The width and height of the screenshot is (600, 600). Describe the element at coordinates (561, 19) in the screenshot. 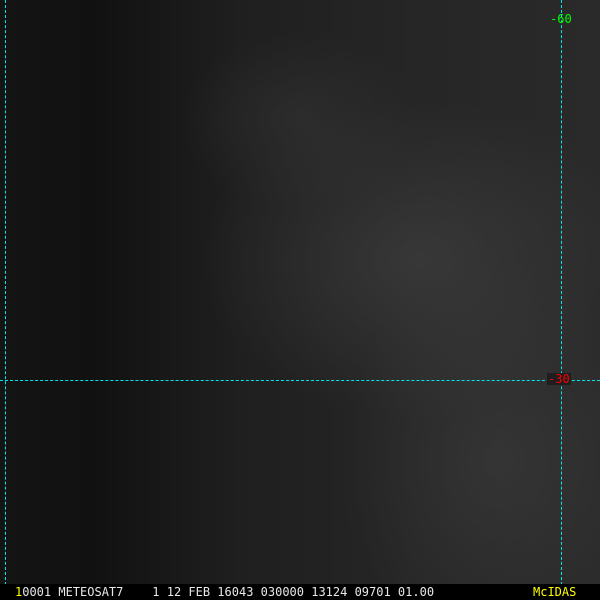

I see `grid-label-60: -60` at that location.